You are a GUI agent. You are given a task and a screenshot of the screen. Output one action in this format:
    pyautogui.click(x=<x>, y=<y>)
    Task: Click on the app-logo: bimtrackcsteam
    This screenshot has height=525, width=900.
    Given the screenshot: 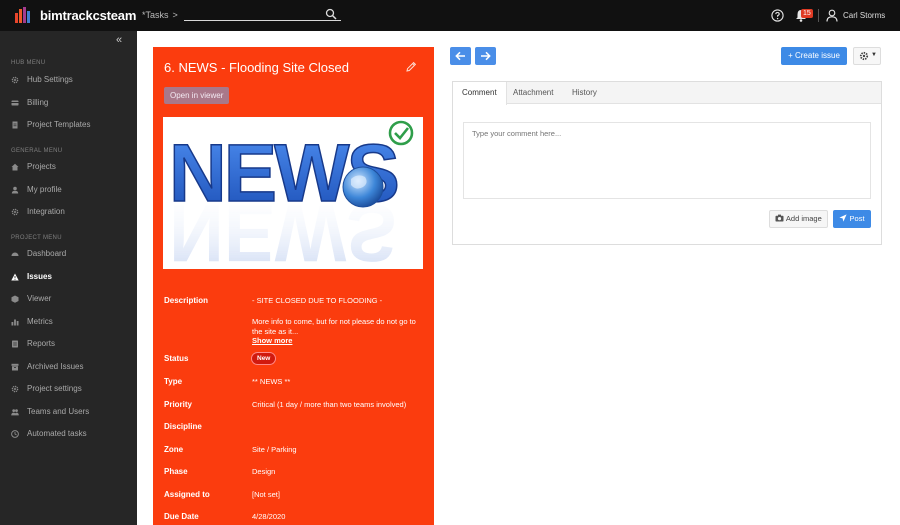 What is the action you would take?
    pyautogui.click(x=75, y=15)
    